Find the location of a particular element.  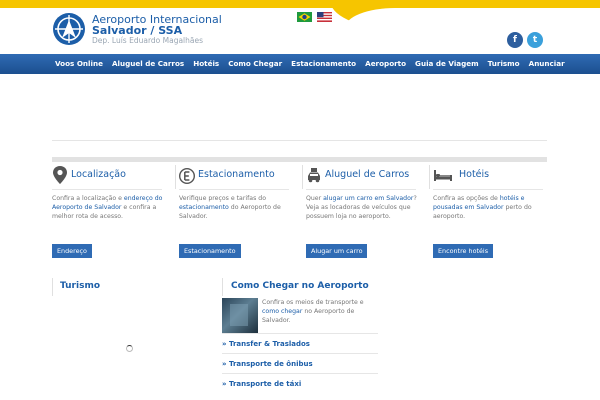

nav-item-guia-de-viagem: Guia de Viagem is located at coordinates (447, 64).